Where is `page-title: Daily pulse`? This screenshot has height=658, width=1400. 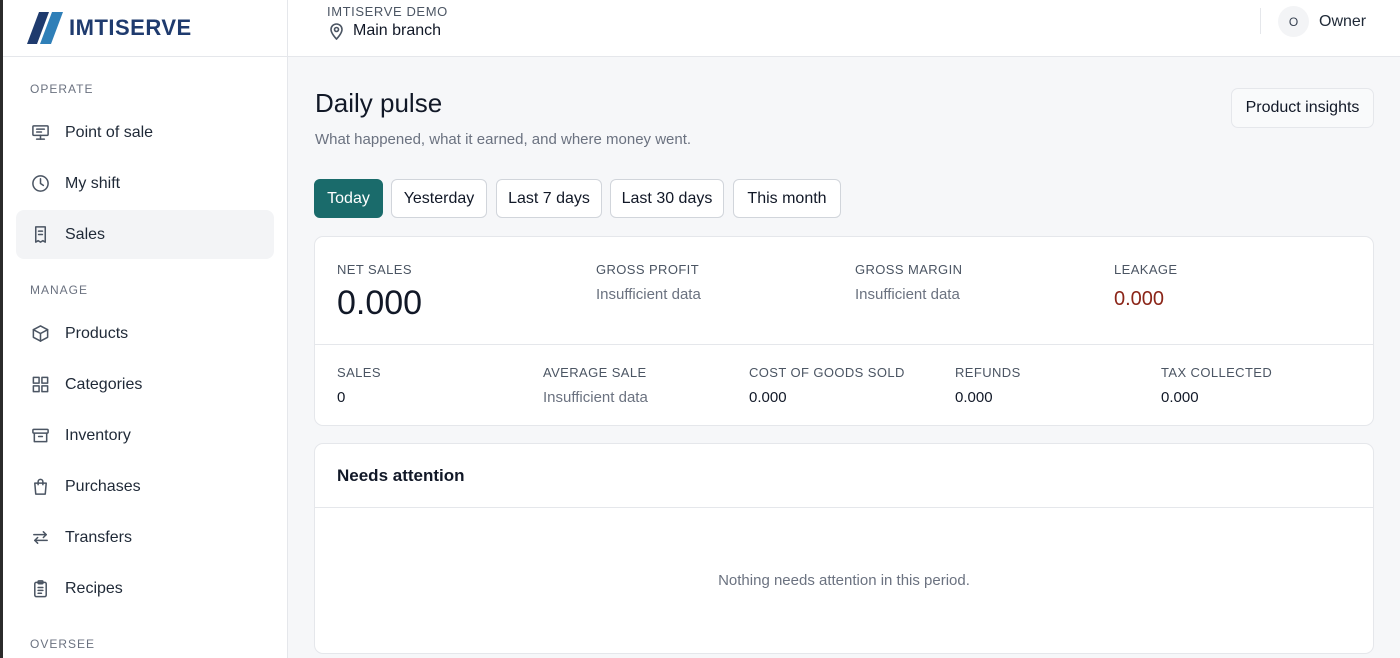 page-title: Daily pulse is located at coordinates (379, 103).